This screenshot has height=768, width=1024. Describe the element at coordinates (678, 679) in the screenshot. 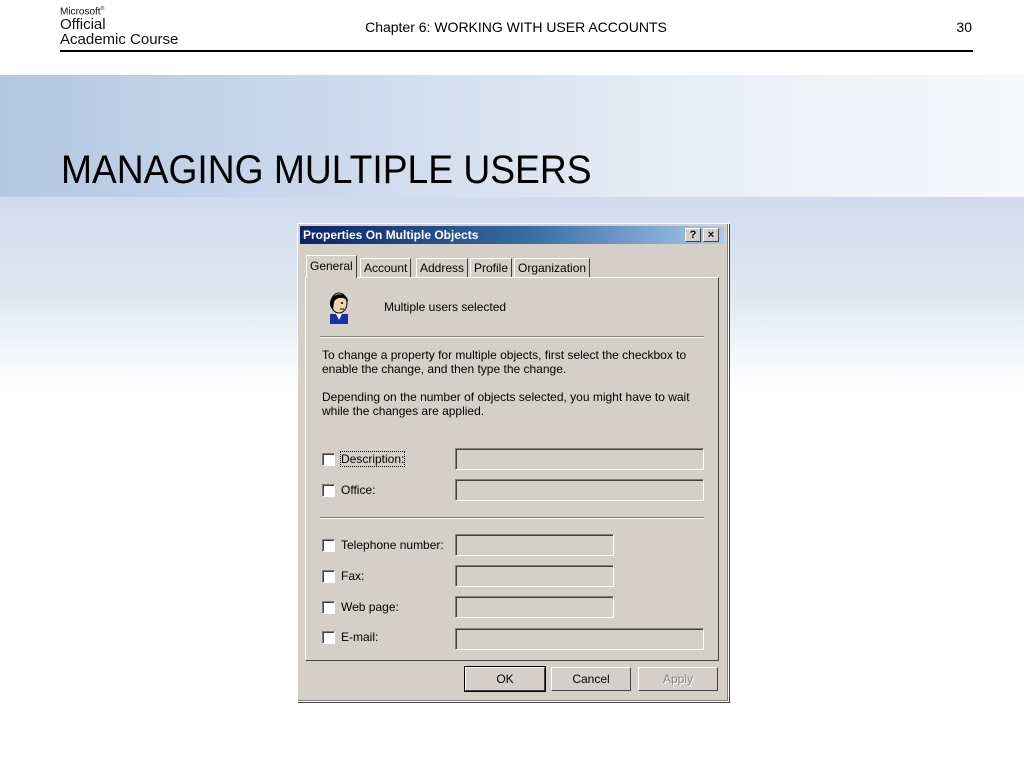

I see `apply-button: Apply` at that location.